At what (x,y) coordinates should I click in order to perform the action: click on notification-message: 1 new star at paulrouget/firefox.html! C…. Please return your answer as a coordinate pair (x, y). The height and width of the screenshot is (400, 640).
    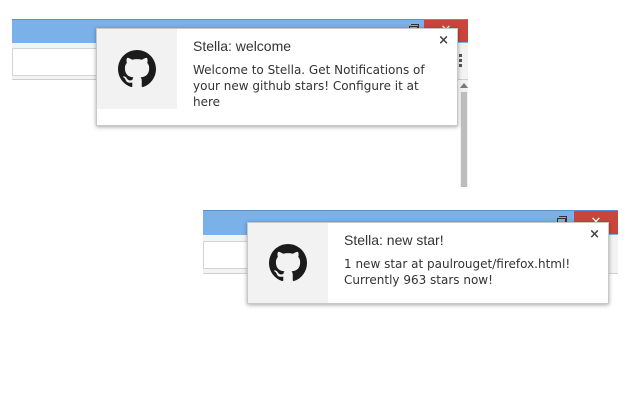
    Looking at the image, I should click on (457, 272).